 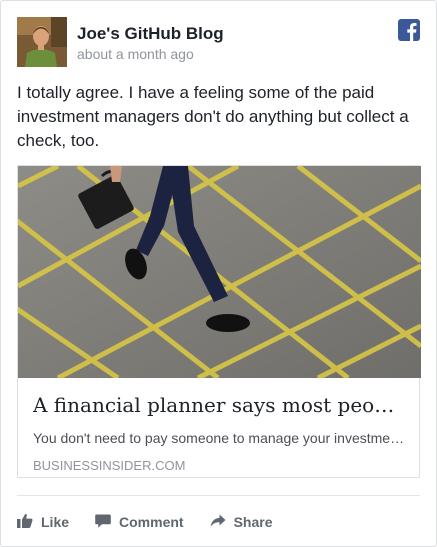 I want to click on like-label: Like, so click(x=55, y=522).